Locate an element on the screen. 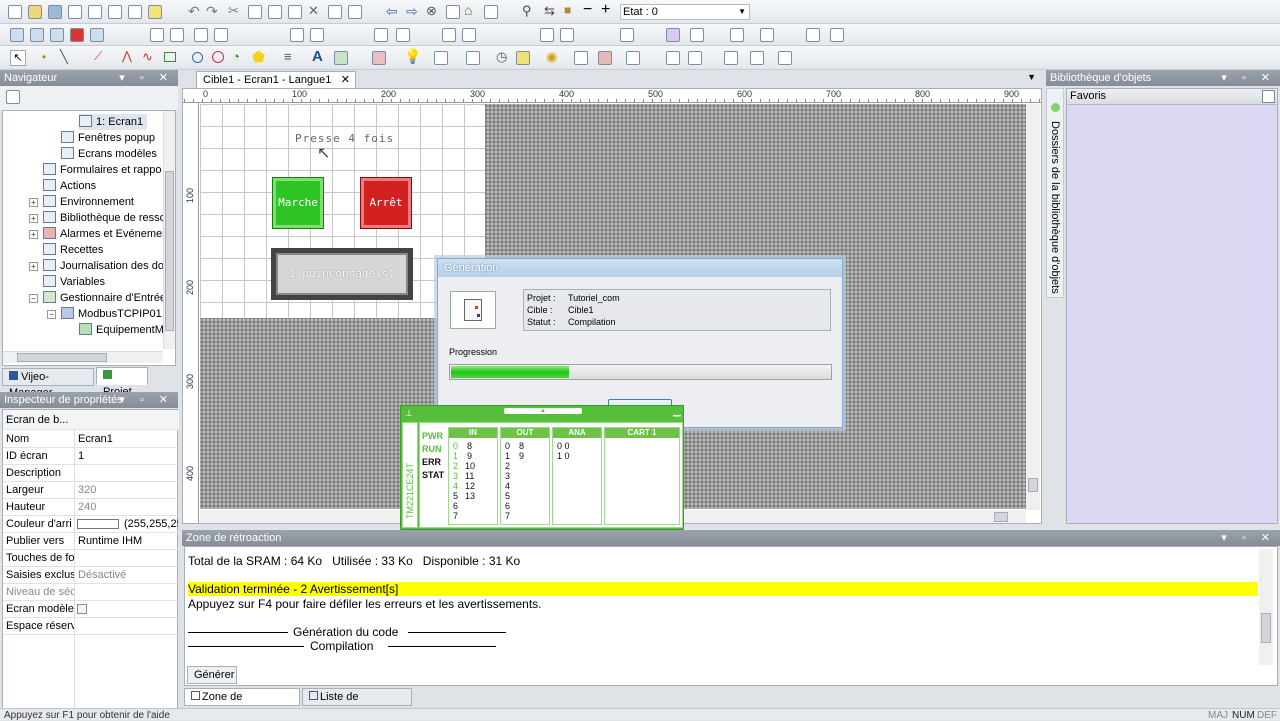 Image resolution: width=1280 pixels, height=721 pixels. prop-row-niveau: Niveau de séc is located at coordinates (91, 592).